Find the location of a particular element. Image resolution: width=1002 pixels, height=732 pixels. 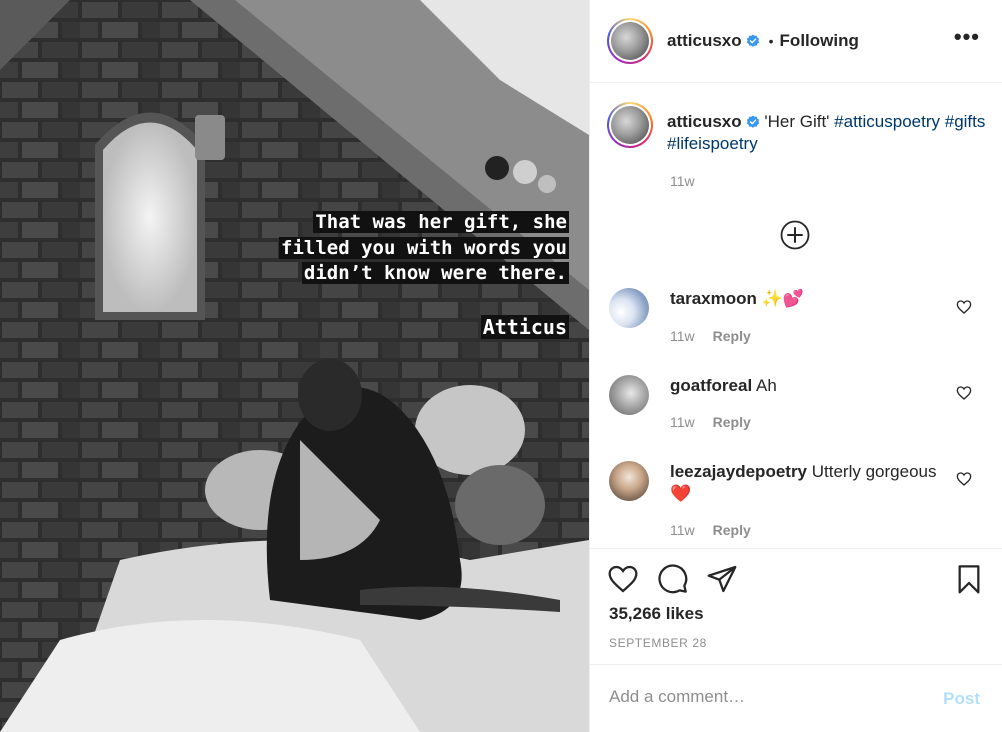

header-username: atticusxo is located at coordinates (704, 41).